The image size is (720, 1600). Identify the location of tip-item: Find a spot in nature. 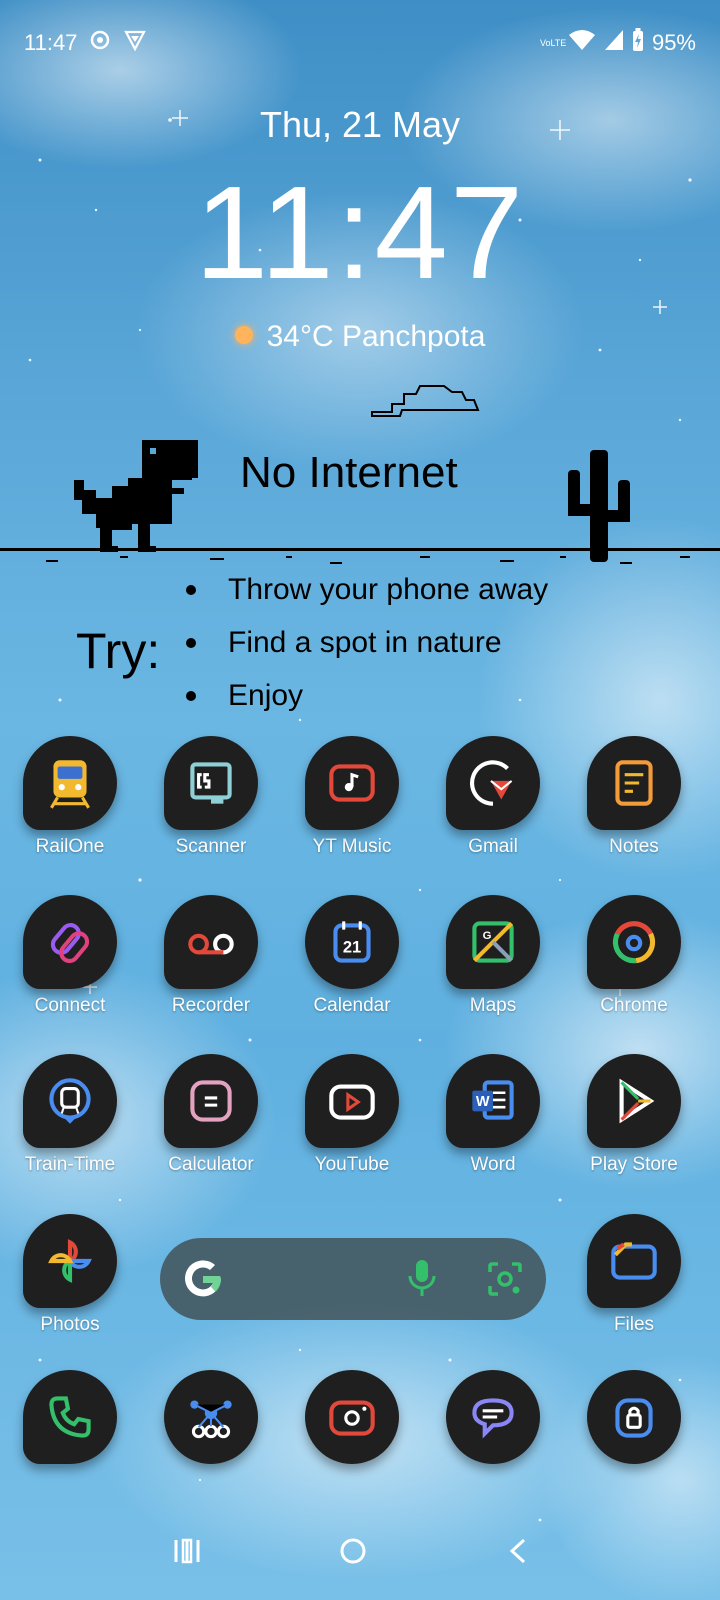
(367, 649).